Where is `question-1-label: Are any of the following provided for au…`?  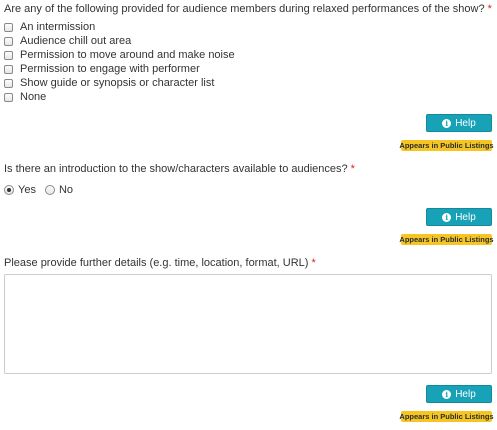
question-1-label: Are any of the following provided for au… is located at coordinates (248, 9).